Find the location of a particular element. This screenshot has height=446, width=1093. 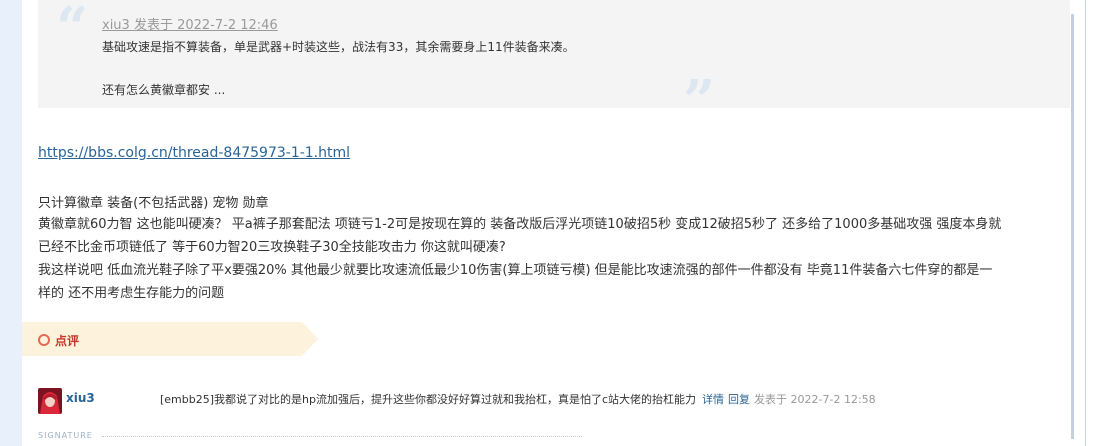

quote-author-link: xiu3 发表于 2022-7-2 12:46 is located at coordinates (190, 23).